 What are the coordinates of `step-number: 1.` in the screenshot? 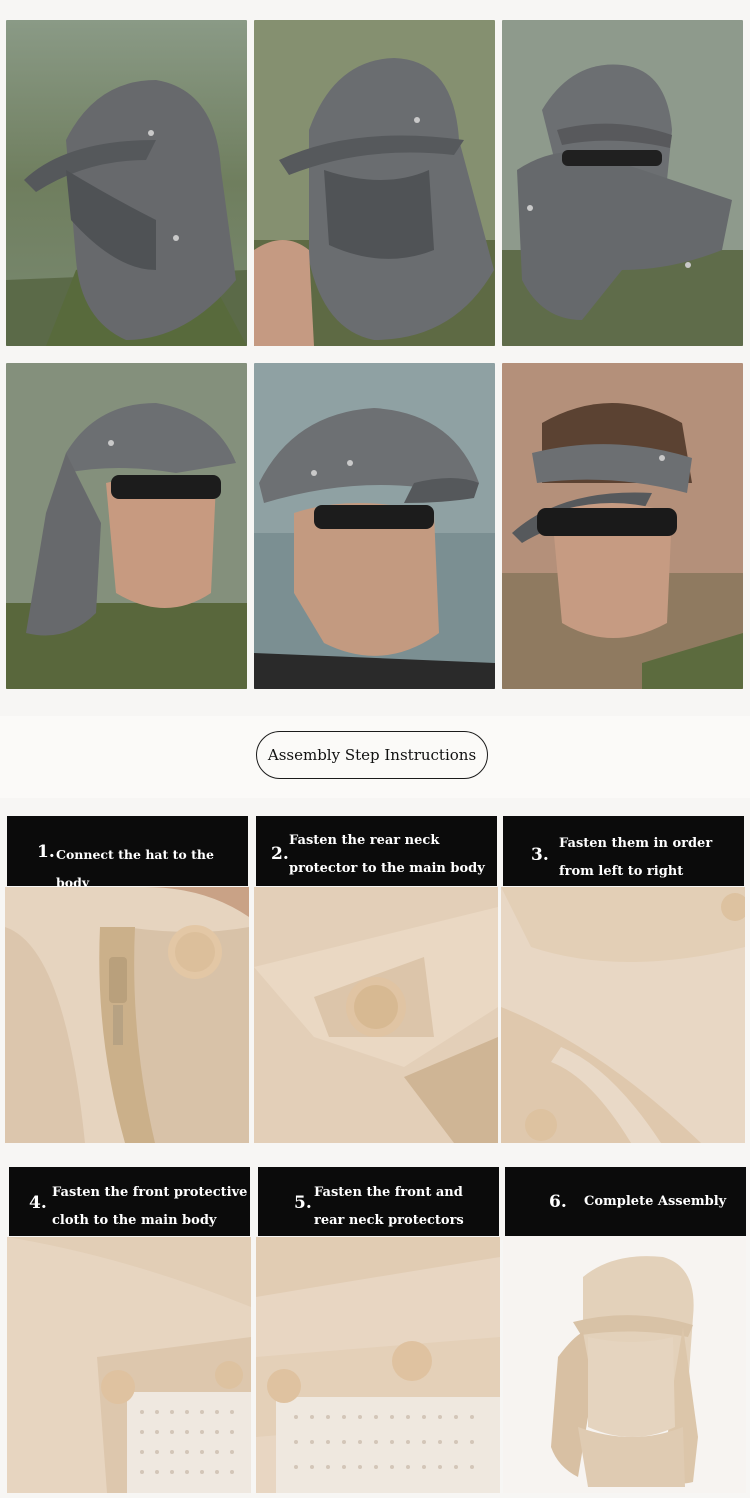 It's located at (46, 852).